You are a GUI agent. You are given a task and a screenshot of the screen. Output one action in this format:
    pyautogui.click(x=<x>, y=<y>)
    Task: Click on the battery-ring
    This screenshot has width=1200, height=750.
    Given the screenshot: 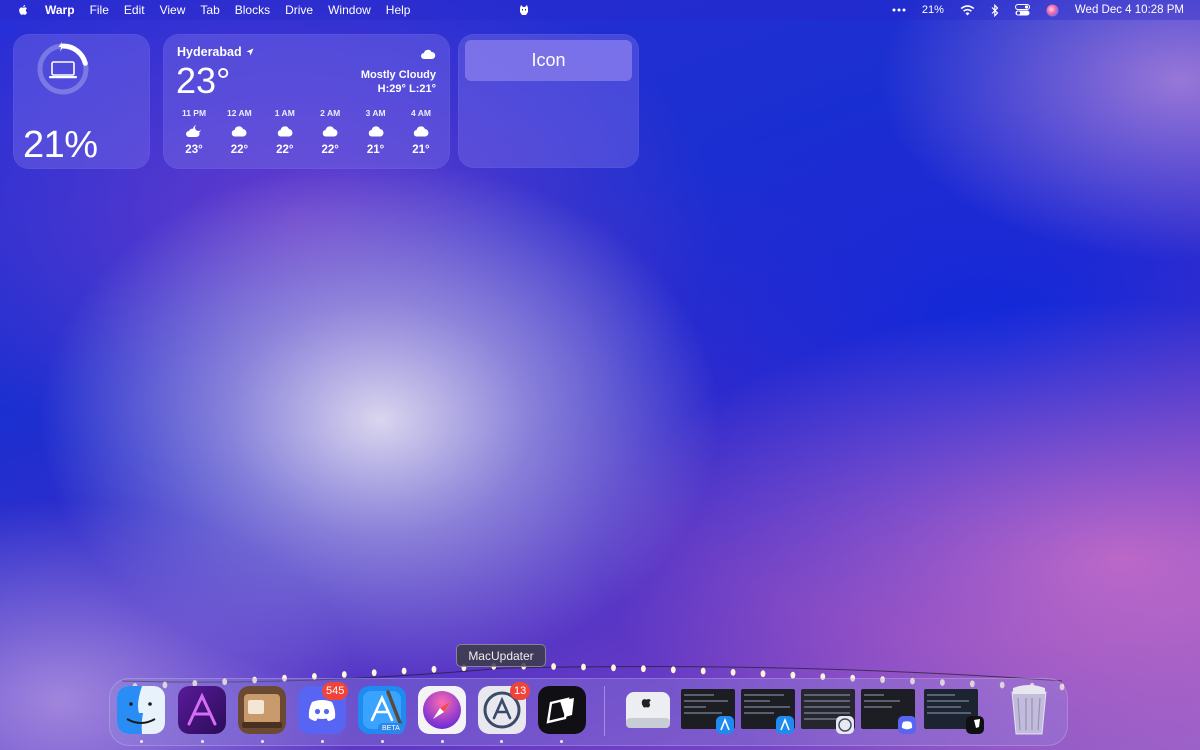 What is the action you would take?
    pyautogui.click(x=63, y=68)
    